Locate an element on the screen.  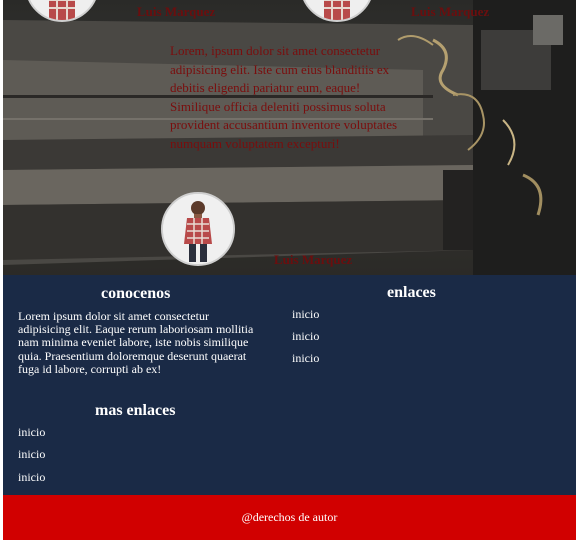
copyright-bar: @derechos de autor is located at coordinates (289, 517).